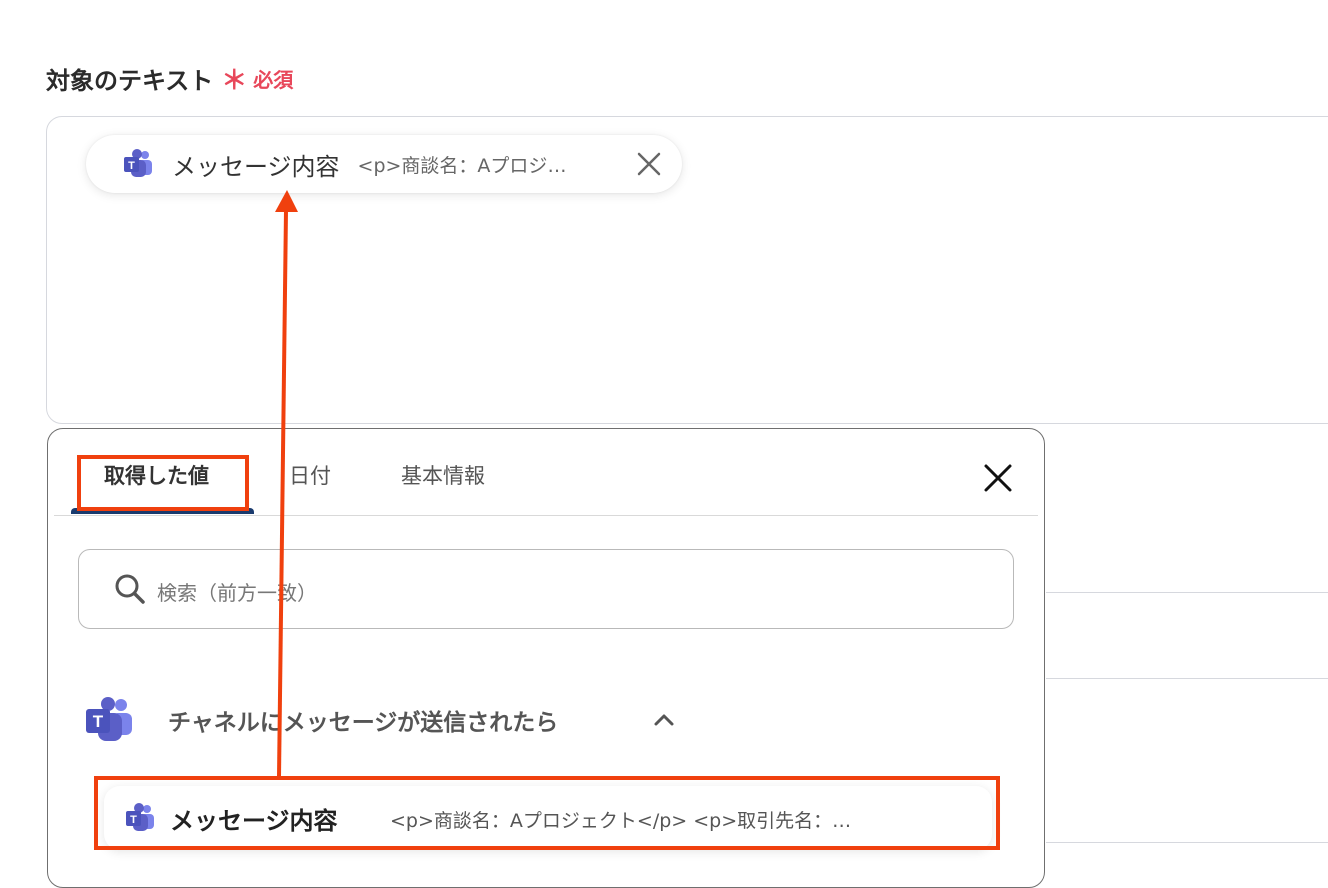  What do you see at coordinates (237, 593) in the screenshot?
I see `search-placeholder: 検索（前方一致）` at bounding box center [237, 593].